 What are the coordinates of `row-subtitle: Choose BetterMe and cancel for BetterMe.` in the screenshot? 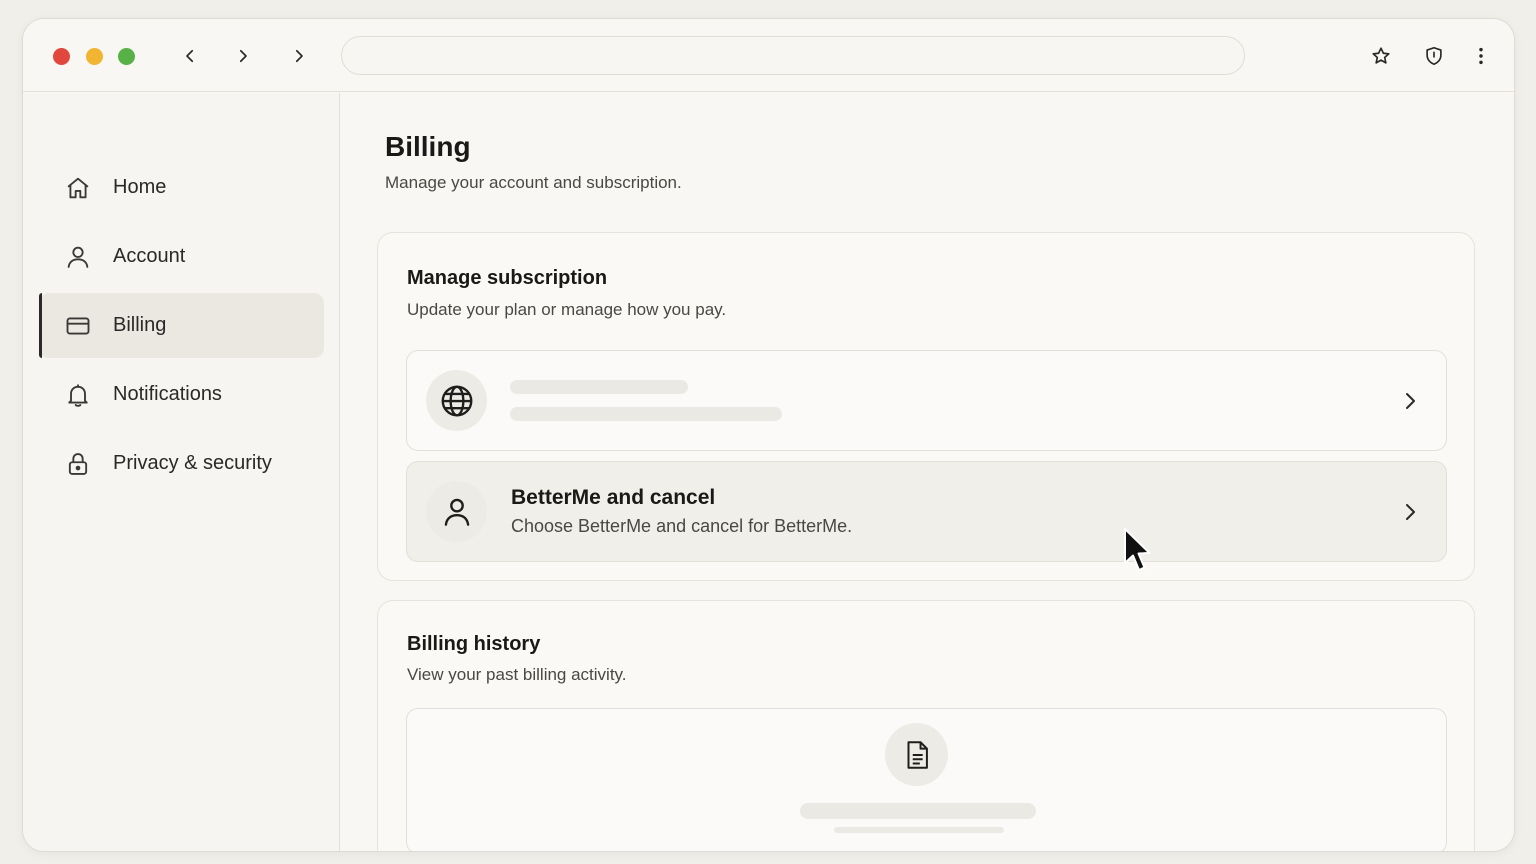 It's located at (682, 526).